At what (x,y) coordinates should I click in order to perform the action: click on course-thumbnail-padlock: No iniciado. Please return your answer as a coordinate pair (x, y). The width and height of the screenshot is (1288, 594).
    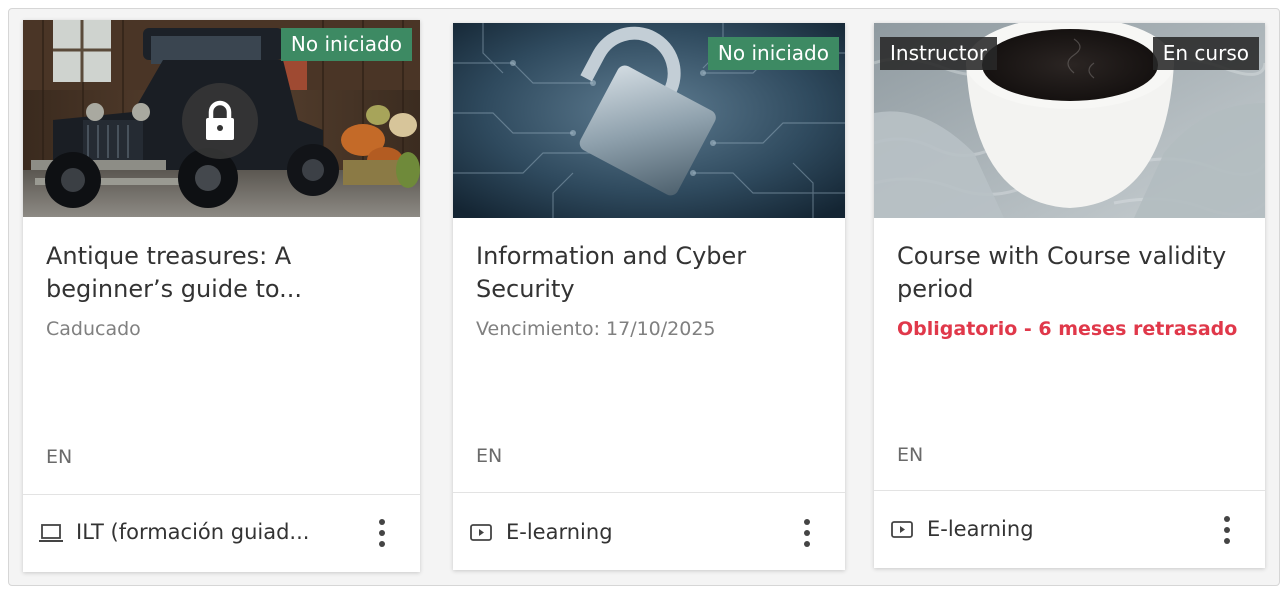
    Looking at the image, I should click on (649, 120).